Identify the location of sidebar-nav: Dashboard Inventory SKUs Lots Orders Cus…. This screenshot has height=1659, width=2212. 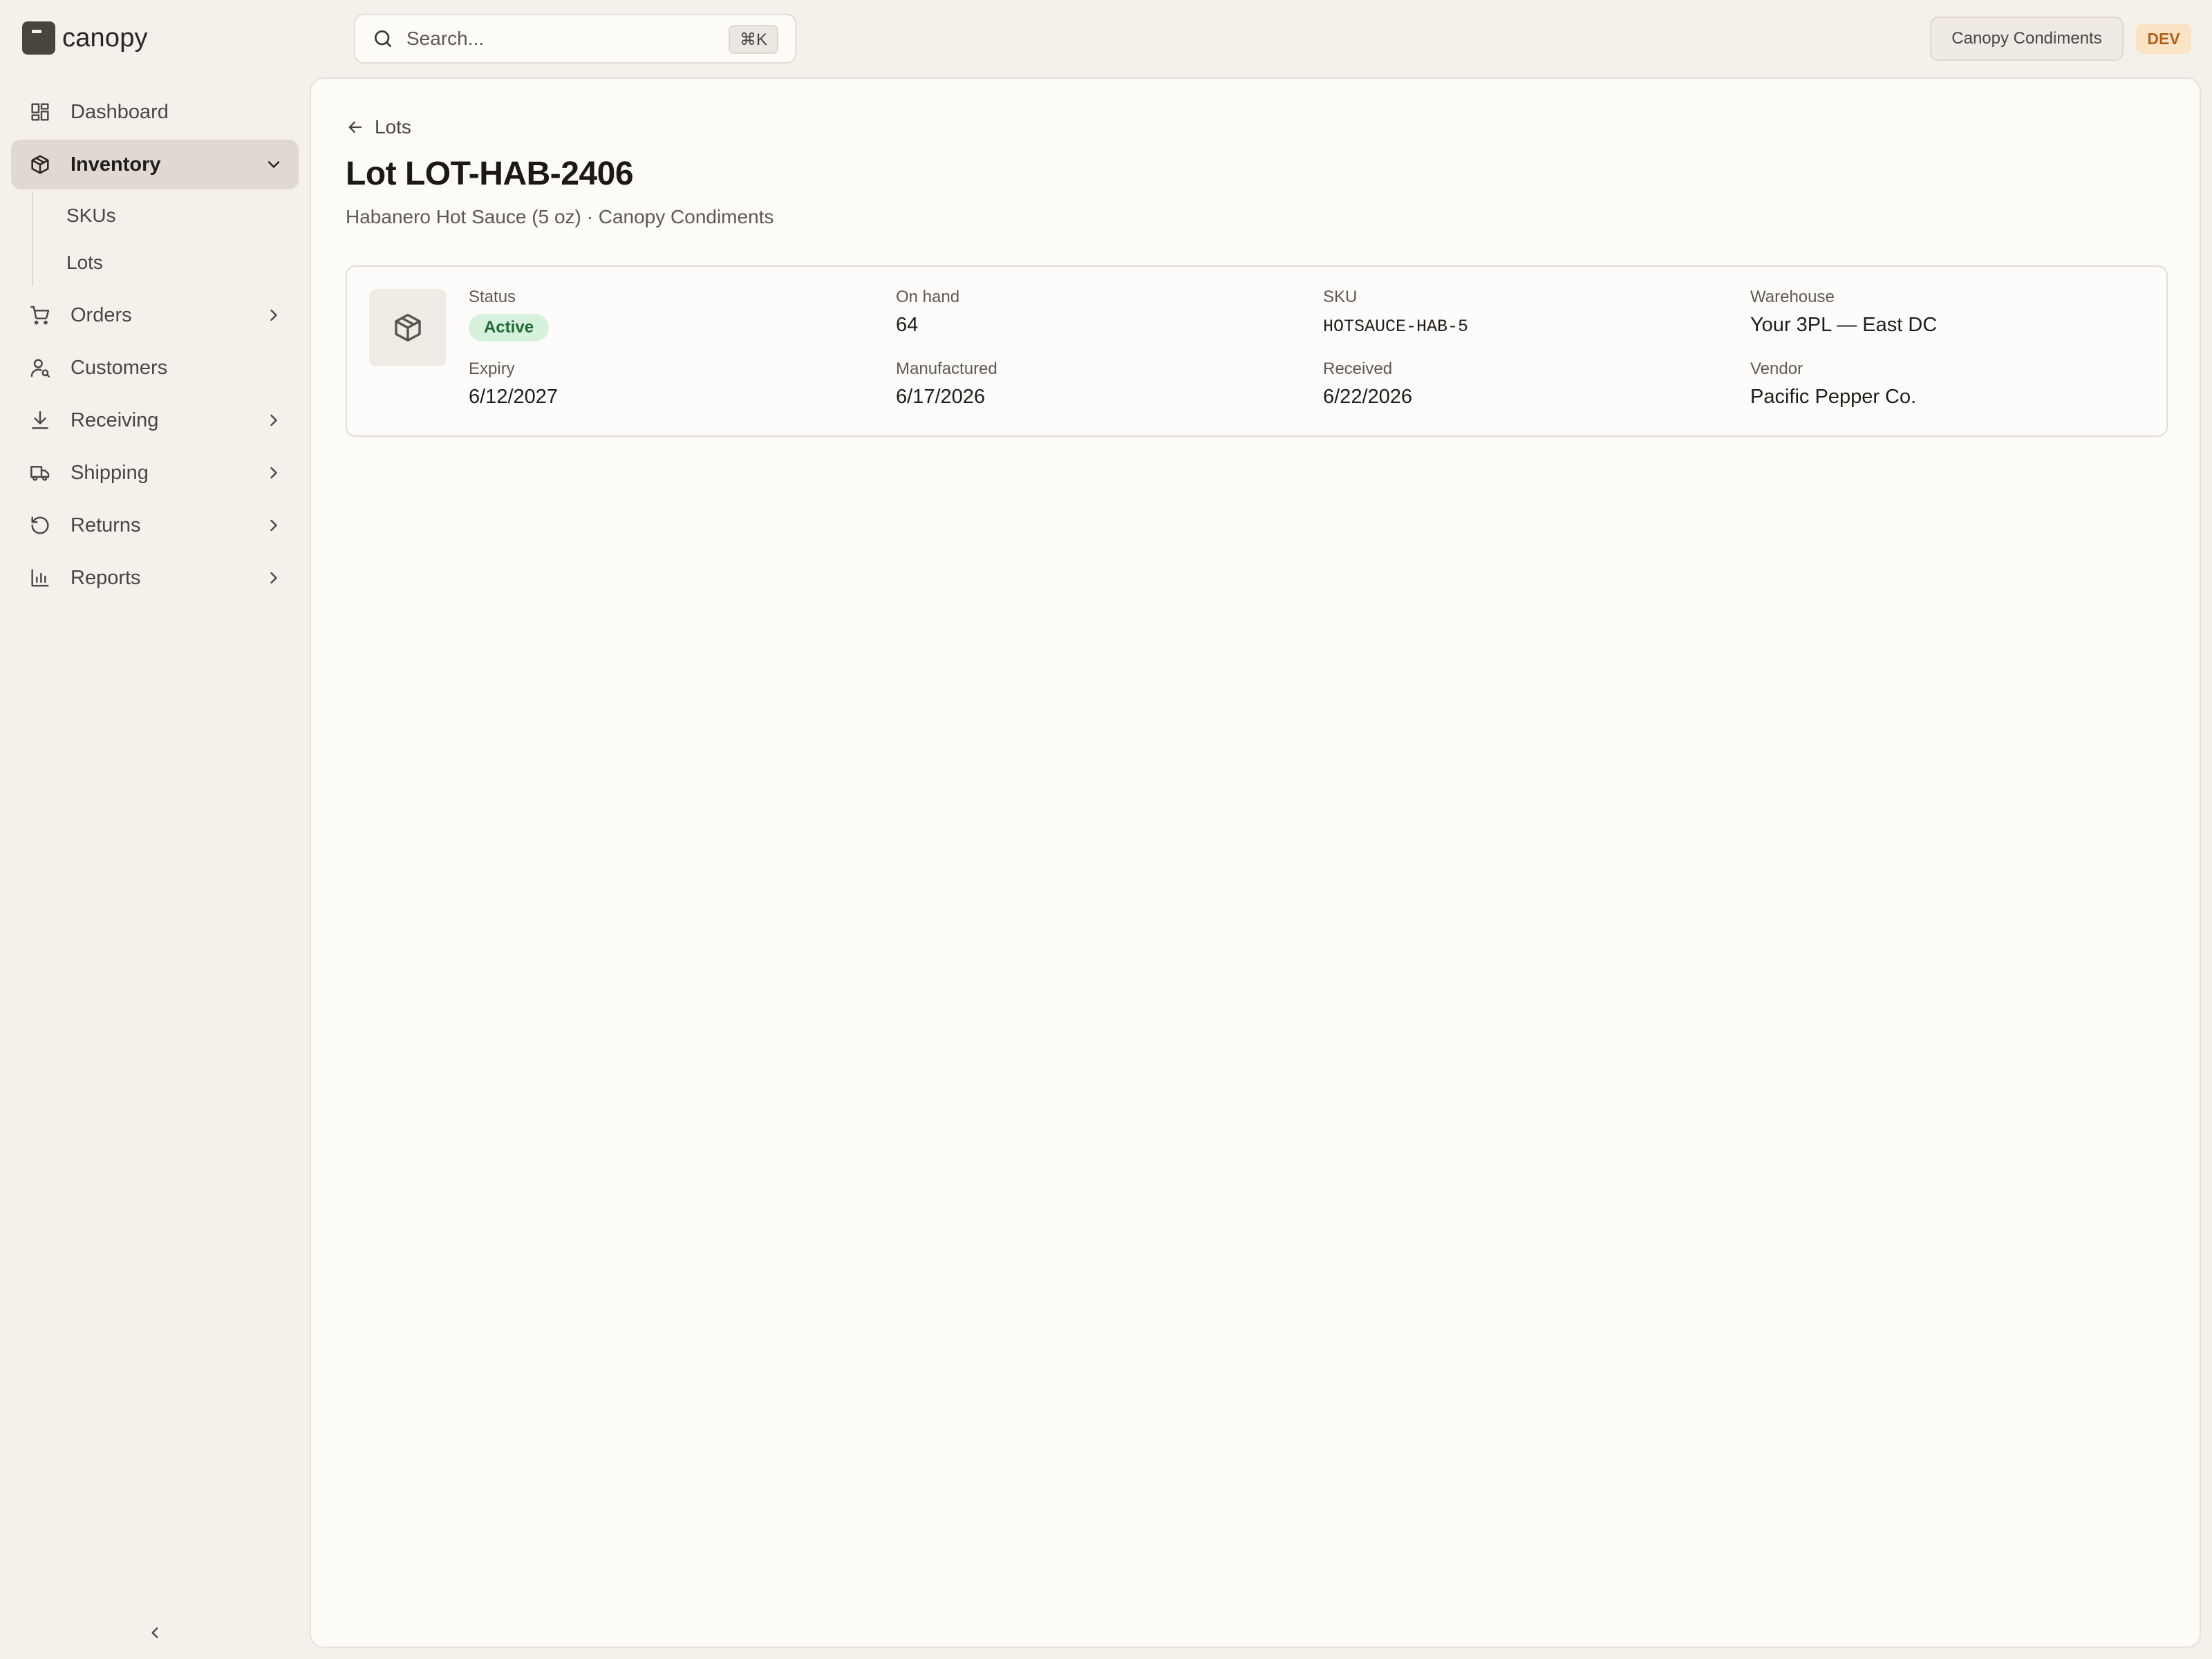
(155, 347).